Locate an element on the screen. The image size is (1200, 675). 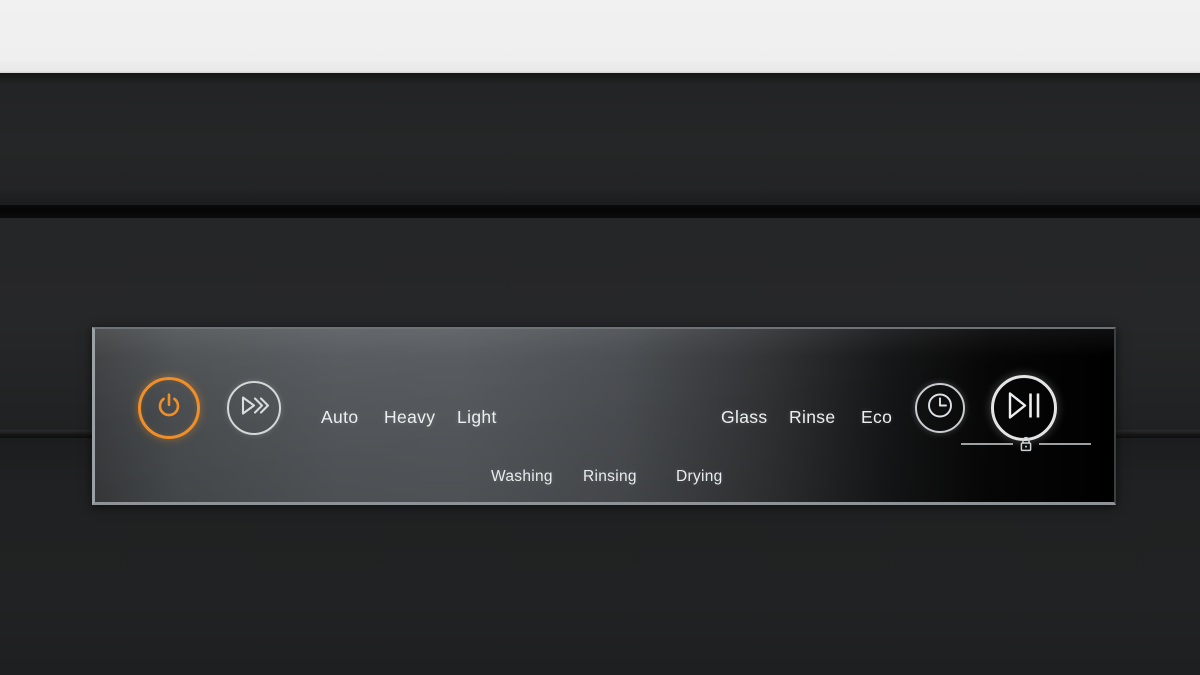
program-label-rinse: Rinse is located at coordinates (812, 417).